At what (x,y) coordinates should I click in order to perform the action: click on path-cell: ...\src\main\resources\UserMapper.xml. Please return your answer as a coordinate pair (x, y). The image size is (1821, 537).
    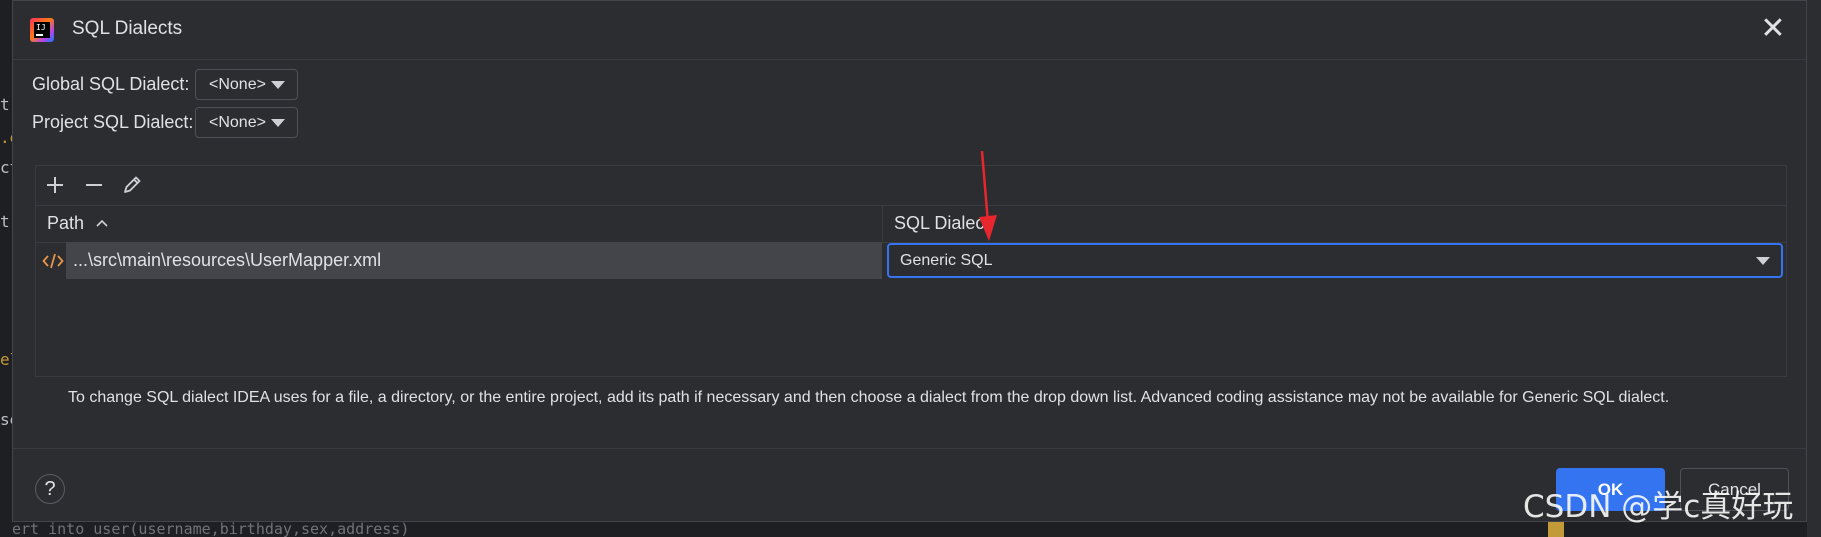
    Looking at the image, I should click on (474, 260).